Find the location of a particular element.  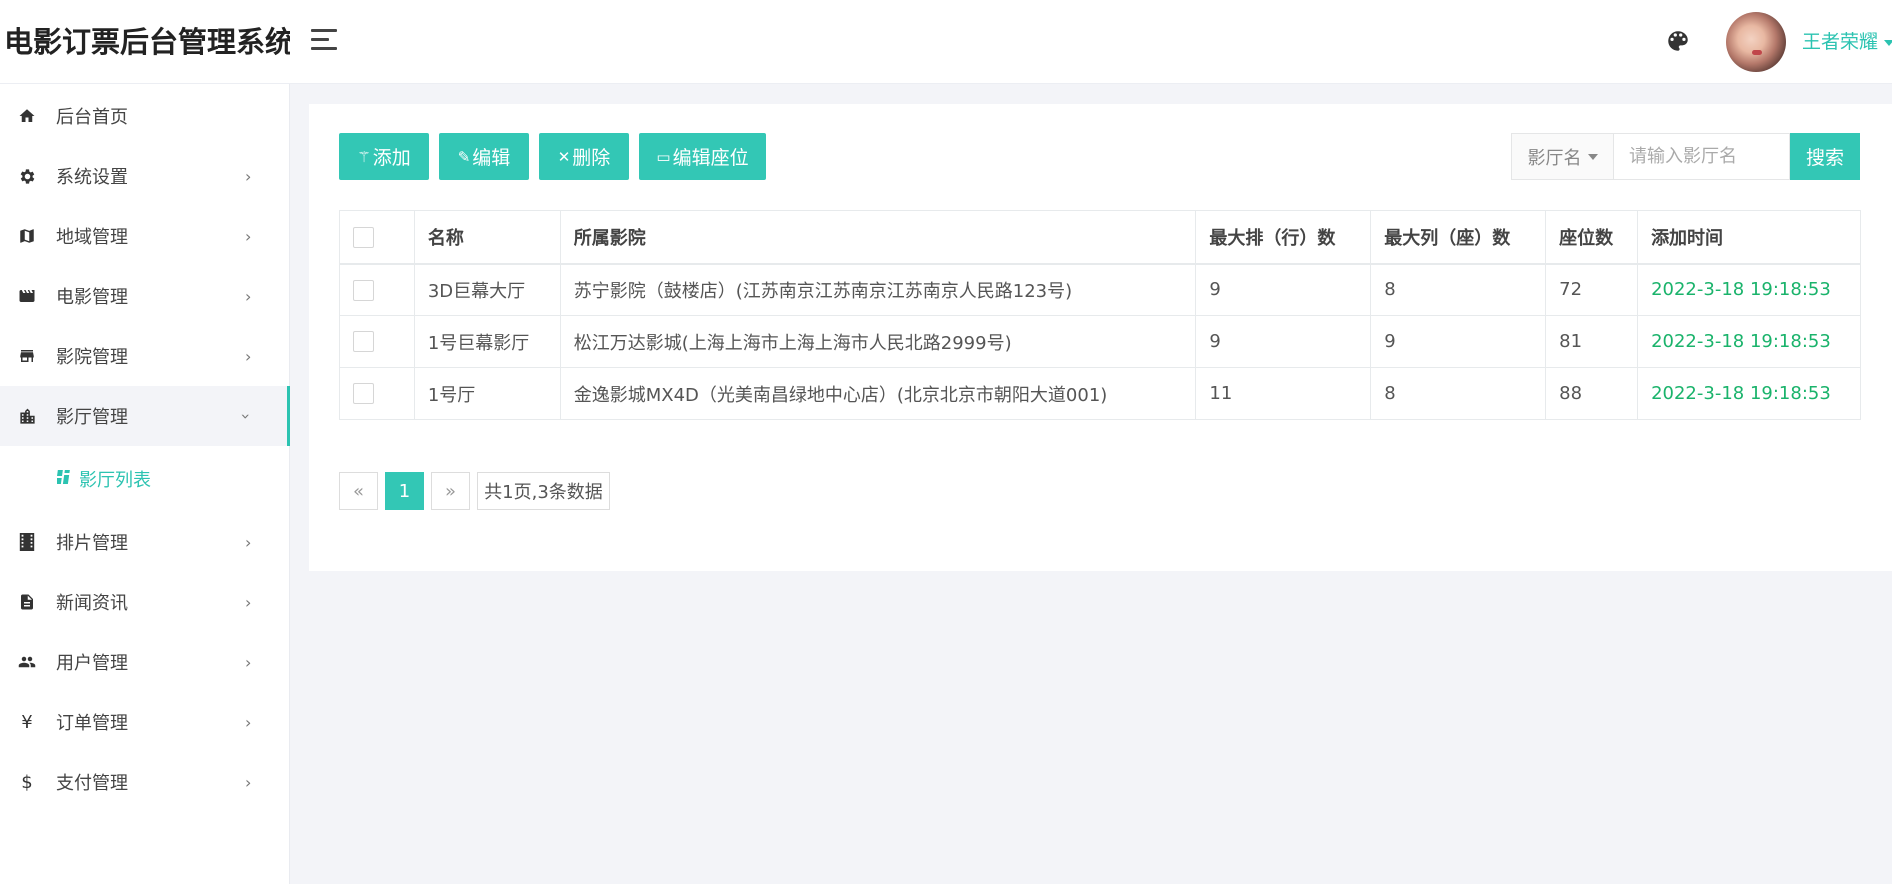

table-header-row: 名称 所属影院 最大排（行）数 最大列（座）数 座位数 添加时间 is located at coordinates (1100, 237).